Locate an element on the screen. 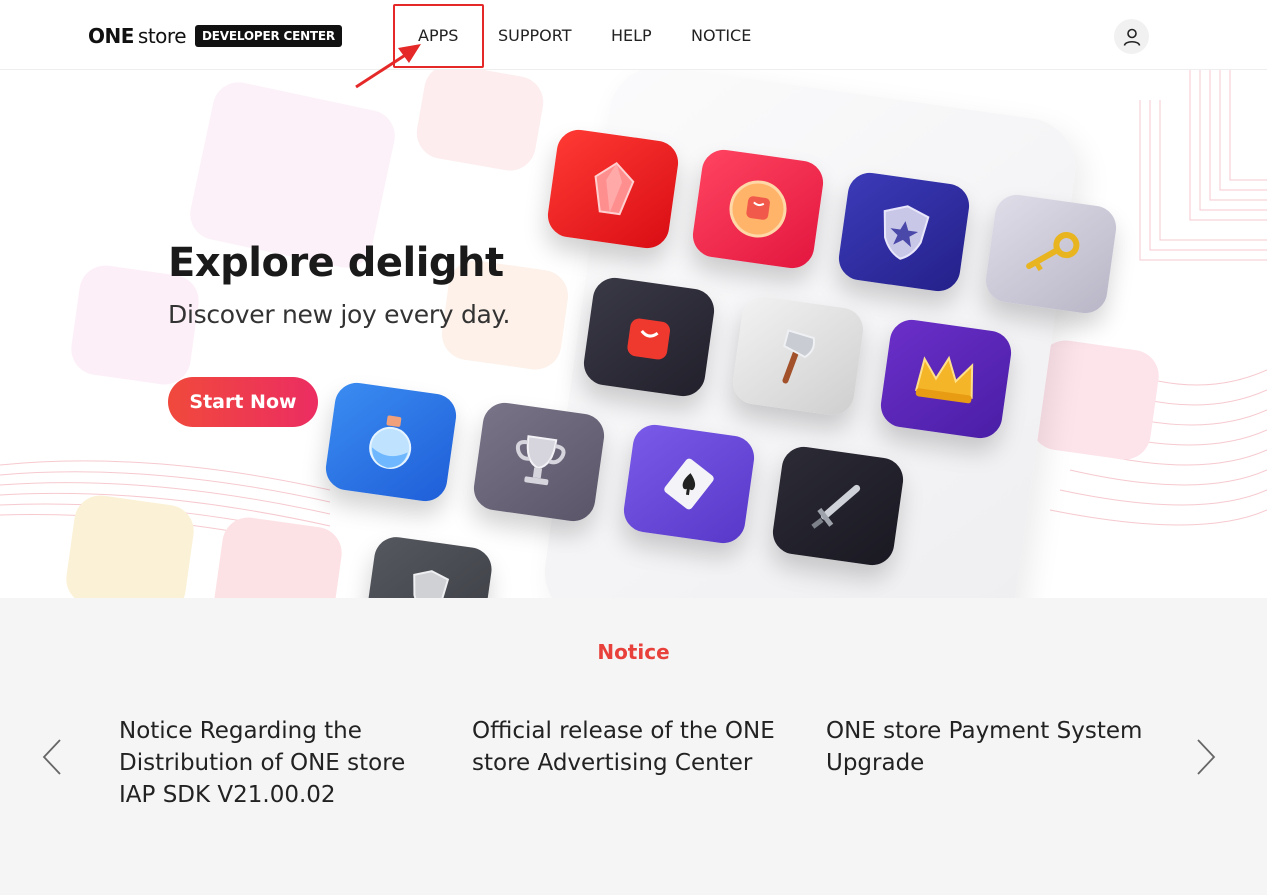 Image resolution: width=1267 pixels, height=895 pixels. coin-tile is located at coordinates (758, 209).